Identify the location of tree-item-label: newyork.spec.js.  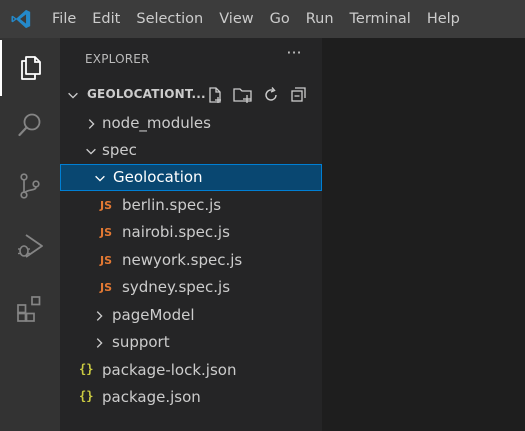
(182, 260).